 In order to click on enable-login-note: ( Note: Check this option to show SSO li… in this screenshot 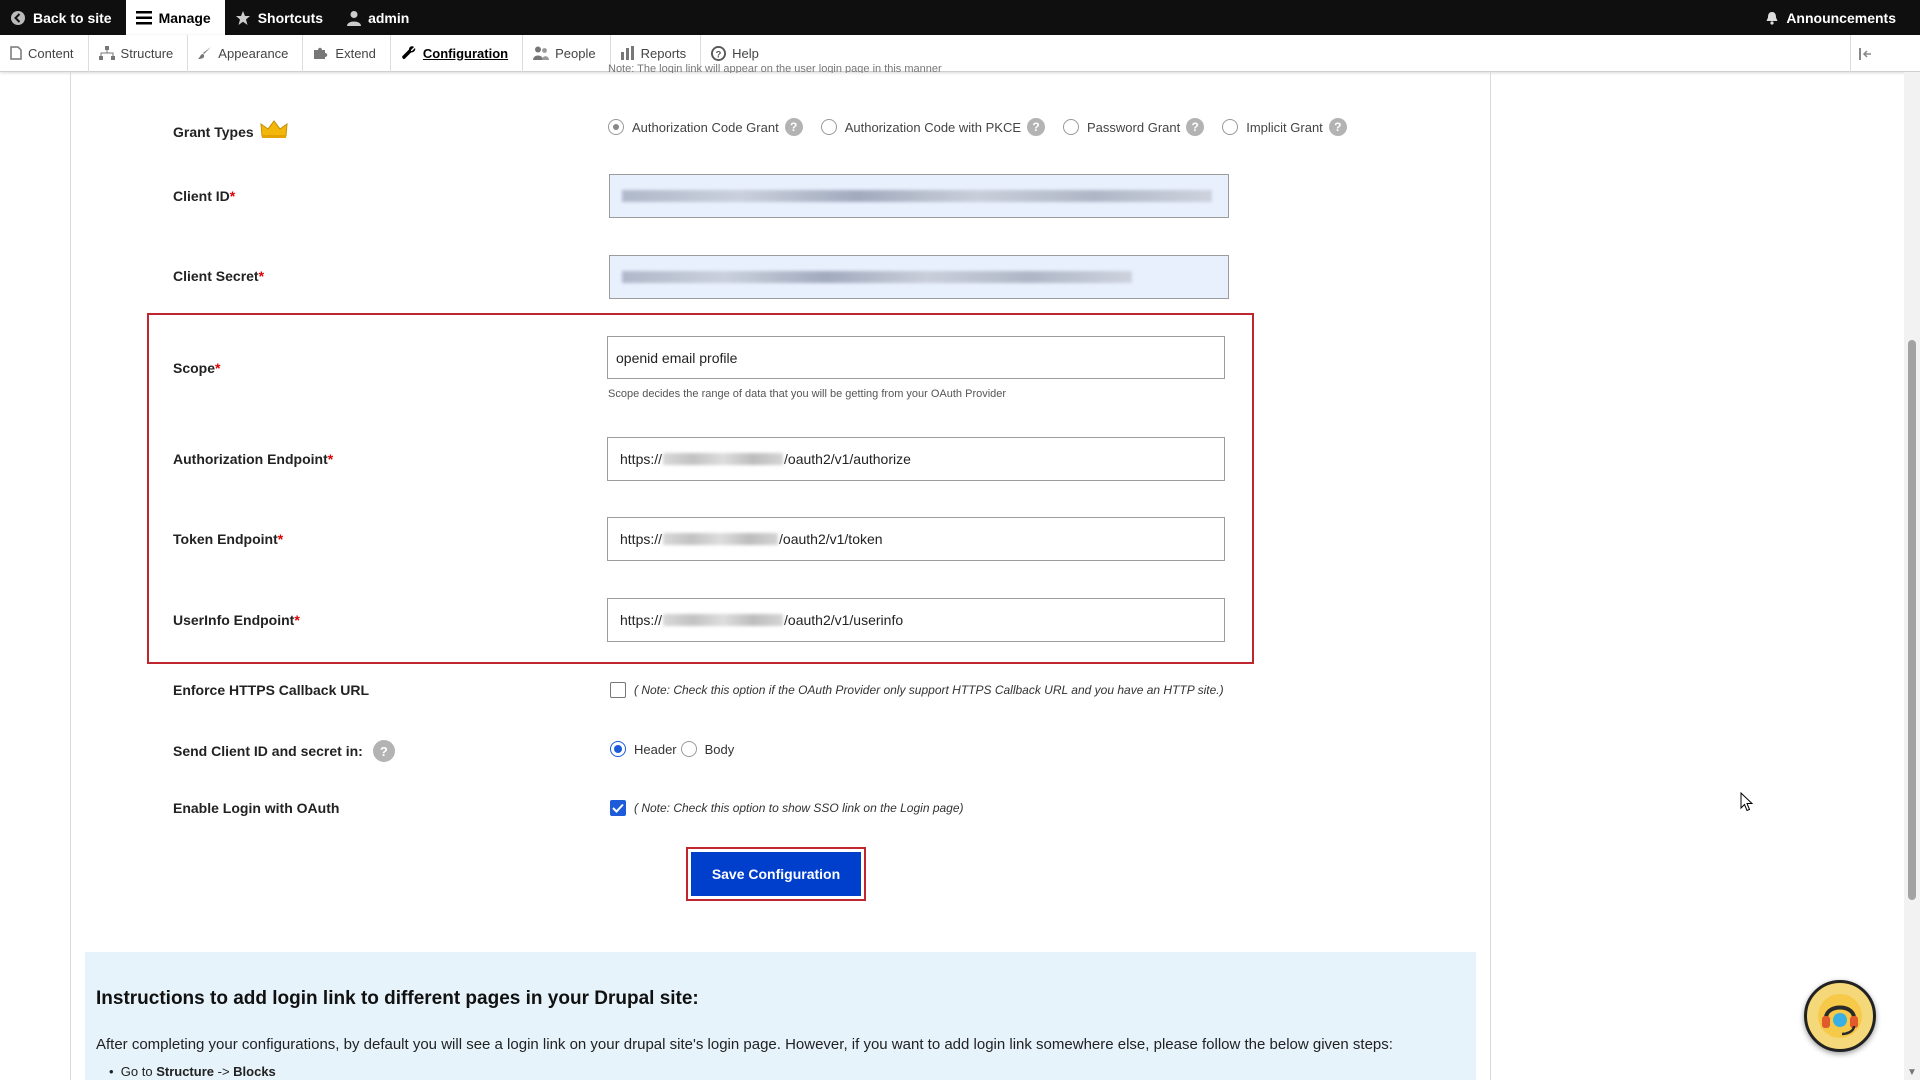, I will do `click(799, 808)`.